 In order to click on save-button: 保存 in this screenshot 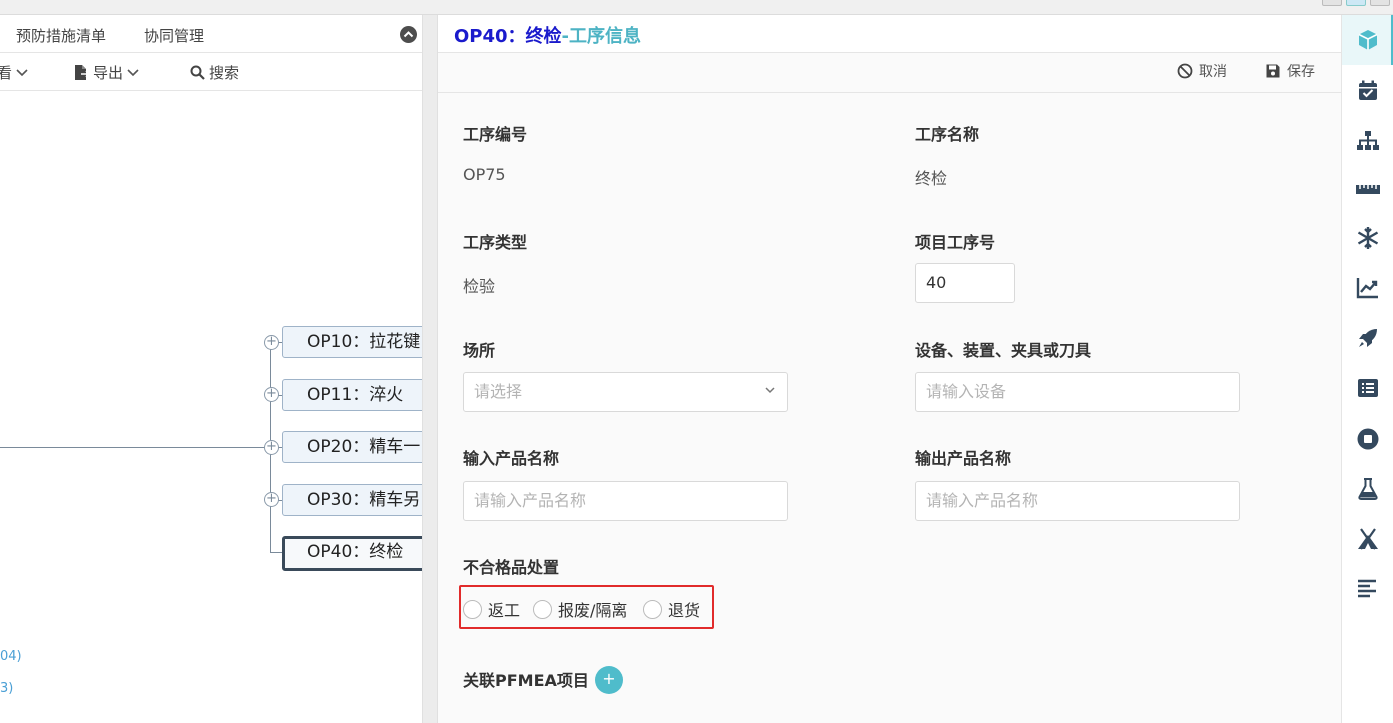, I will do `click(1290, 71)`.